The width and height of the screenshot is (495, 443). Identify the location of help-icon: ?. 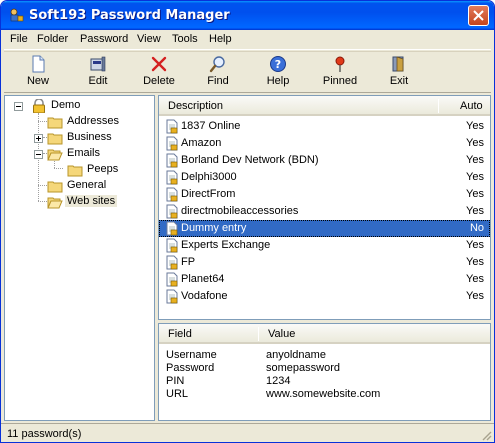
(278, 64).